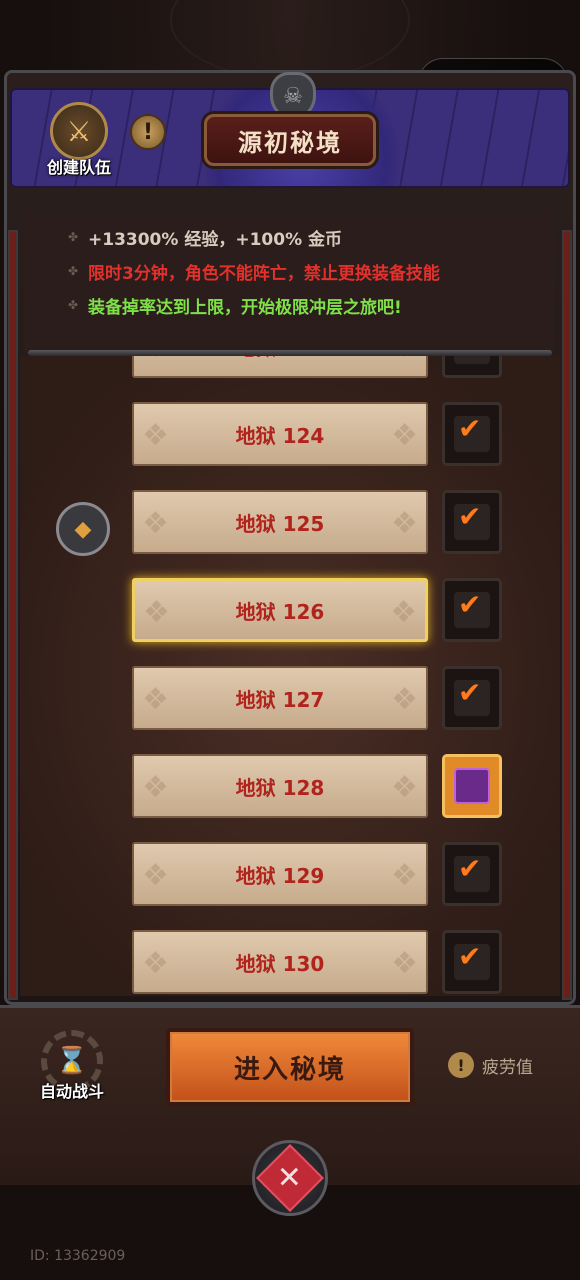  Describe the element at coordinates (289, 305) in the screenshot. I see `info-line-drop-rate: 装备掉率达到上限，开始极限冲层之旅吧!` at that location.